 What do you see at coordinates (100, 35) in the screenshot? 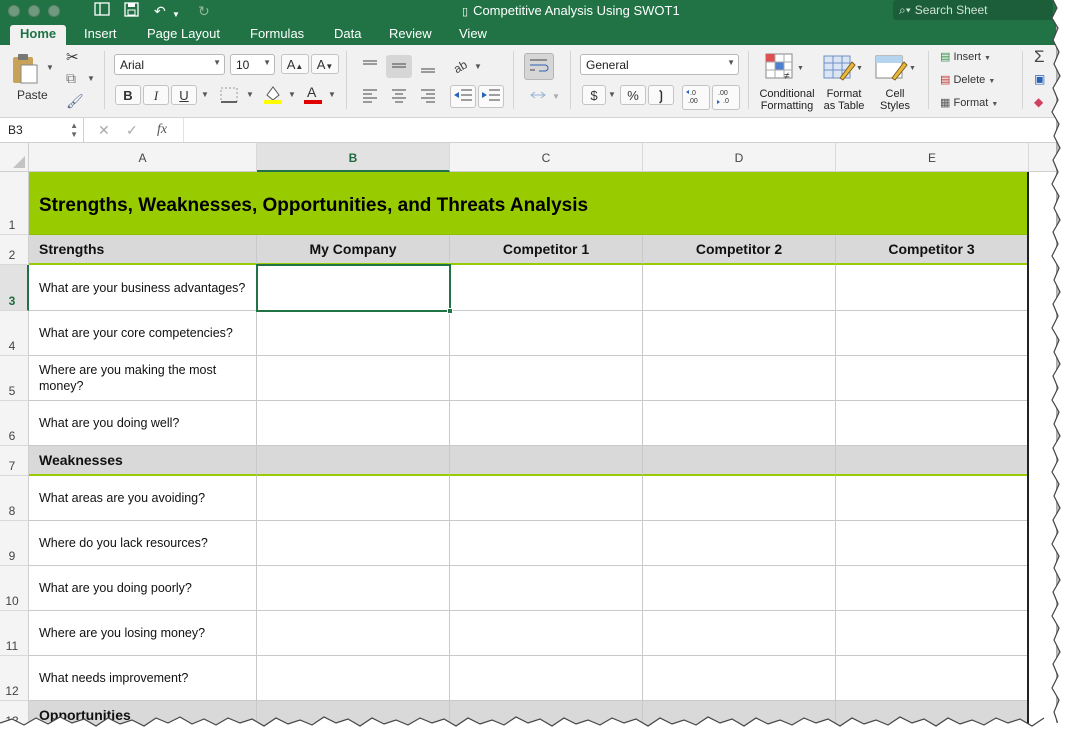
I see `tab-insert: Insert` at bounding box center [100, 35].